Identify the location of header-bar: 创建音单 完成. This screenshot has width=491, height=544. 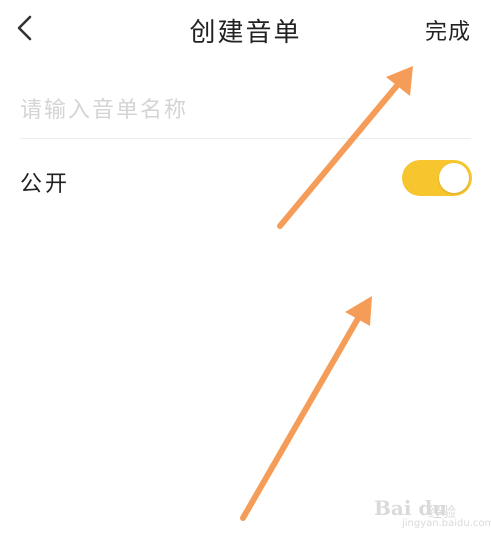
(245, 29).